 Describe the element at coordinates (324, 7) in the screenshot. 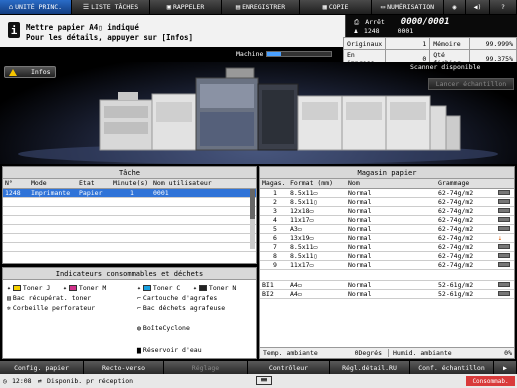

I see `copy-icon: ▦` at that location.